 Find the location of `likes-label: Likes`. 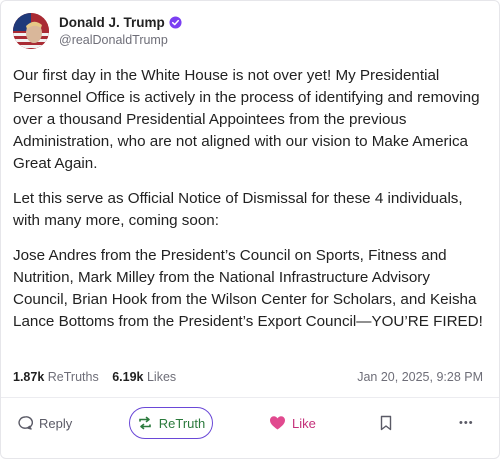

likes-label: Likes is located at coordinates (161, 377).